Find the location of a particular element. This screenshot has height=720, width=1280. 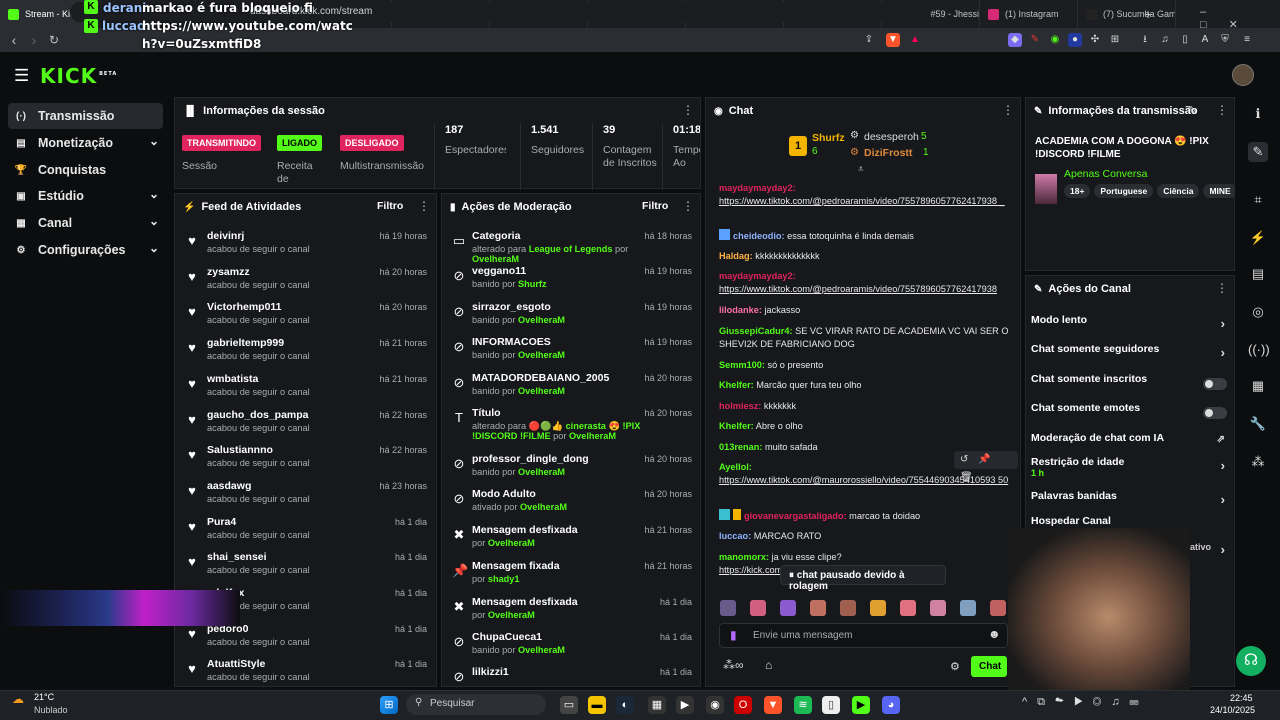

mic-icon: ▮ is located at coordinates (733, 635).